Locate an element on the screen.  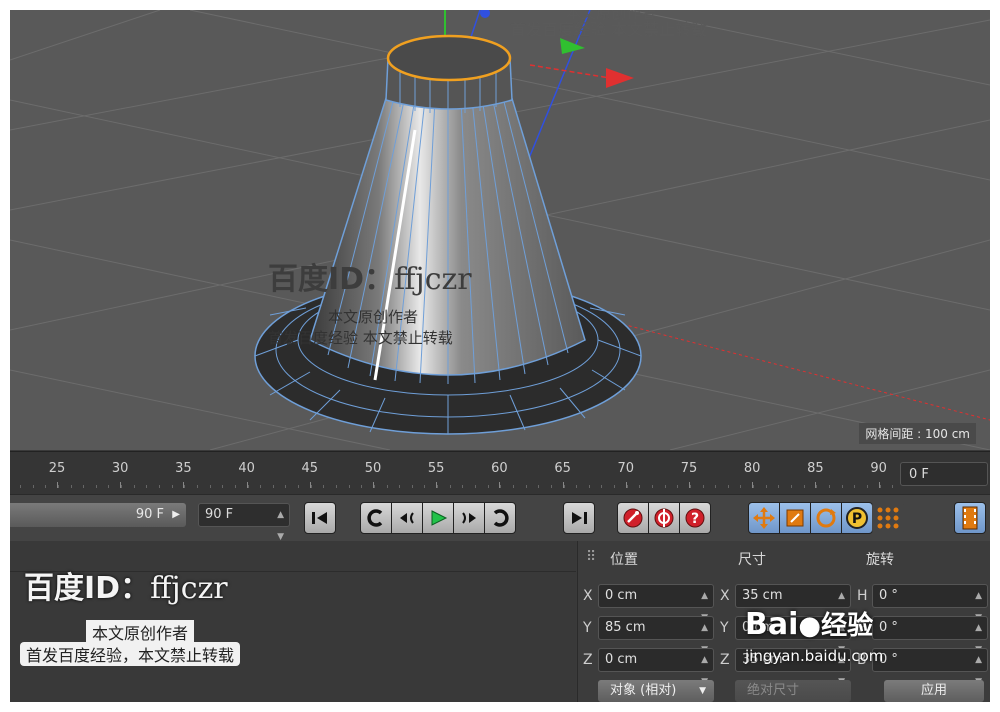
rot-h-field: 0 °▲▼ is located at coordinates (930, 603).